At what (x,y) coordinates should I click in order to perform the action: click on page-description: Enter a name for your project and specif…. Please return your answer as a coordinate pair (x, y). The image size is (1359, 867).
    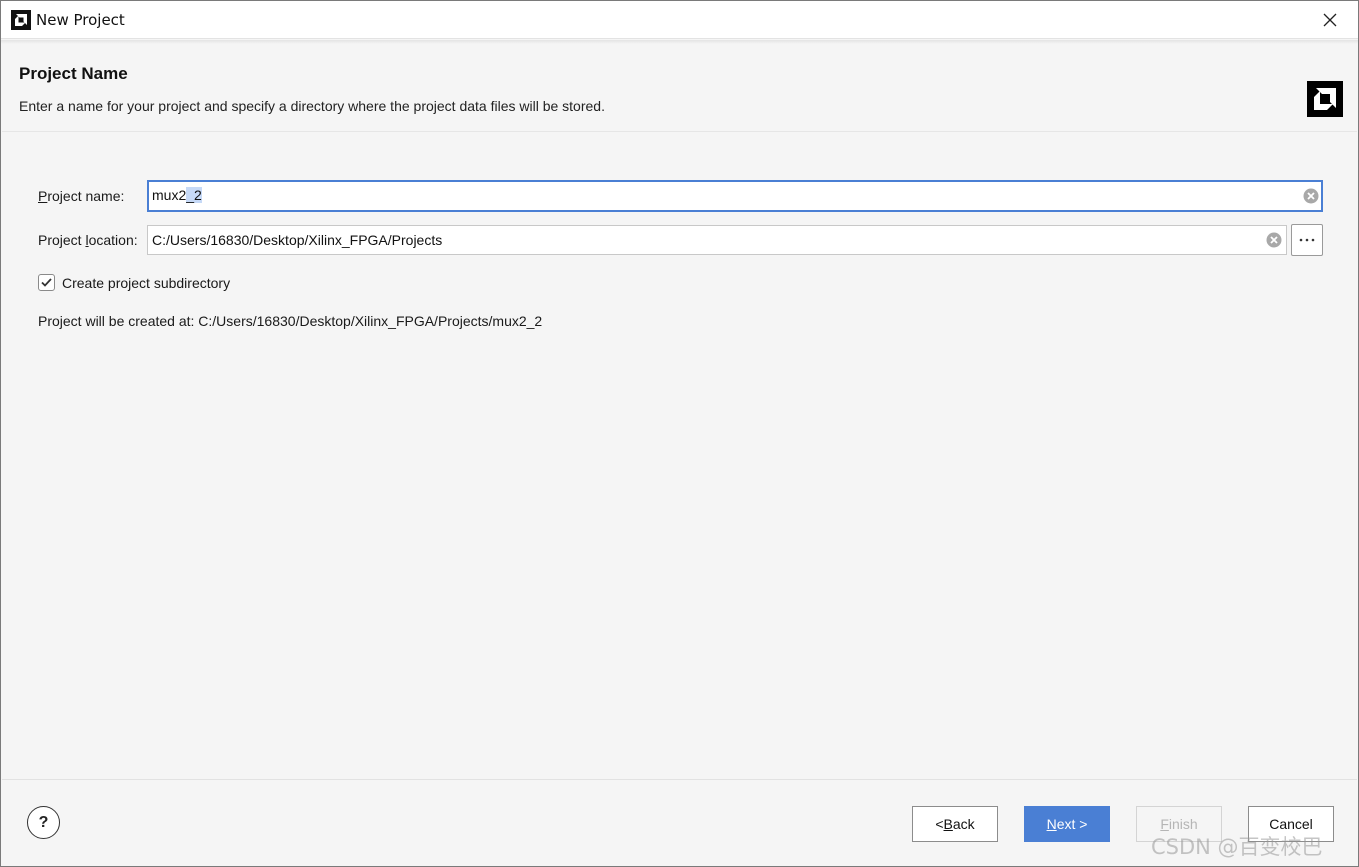
    Looking at the image, I should click on (312, 106).